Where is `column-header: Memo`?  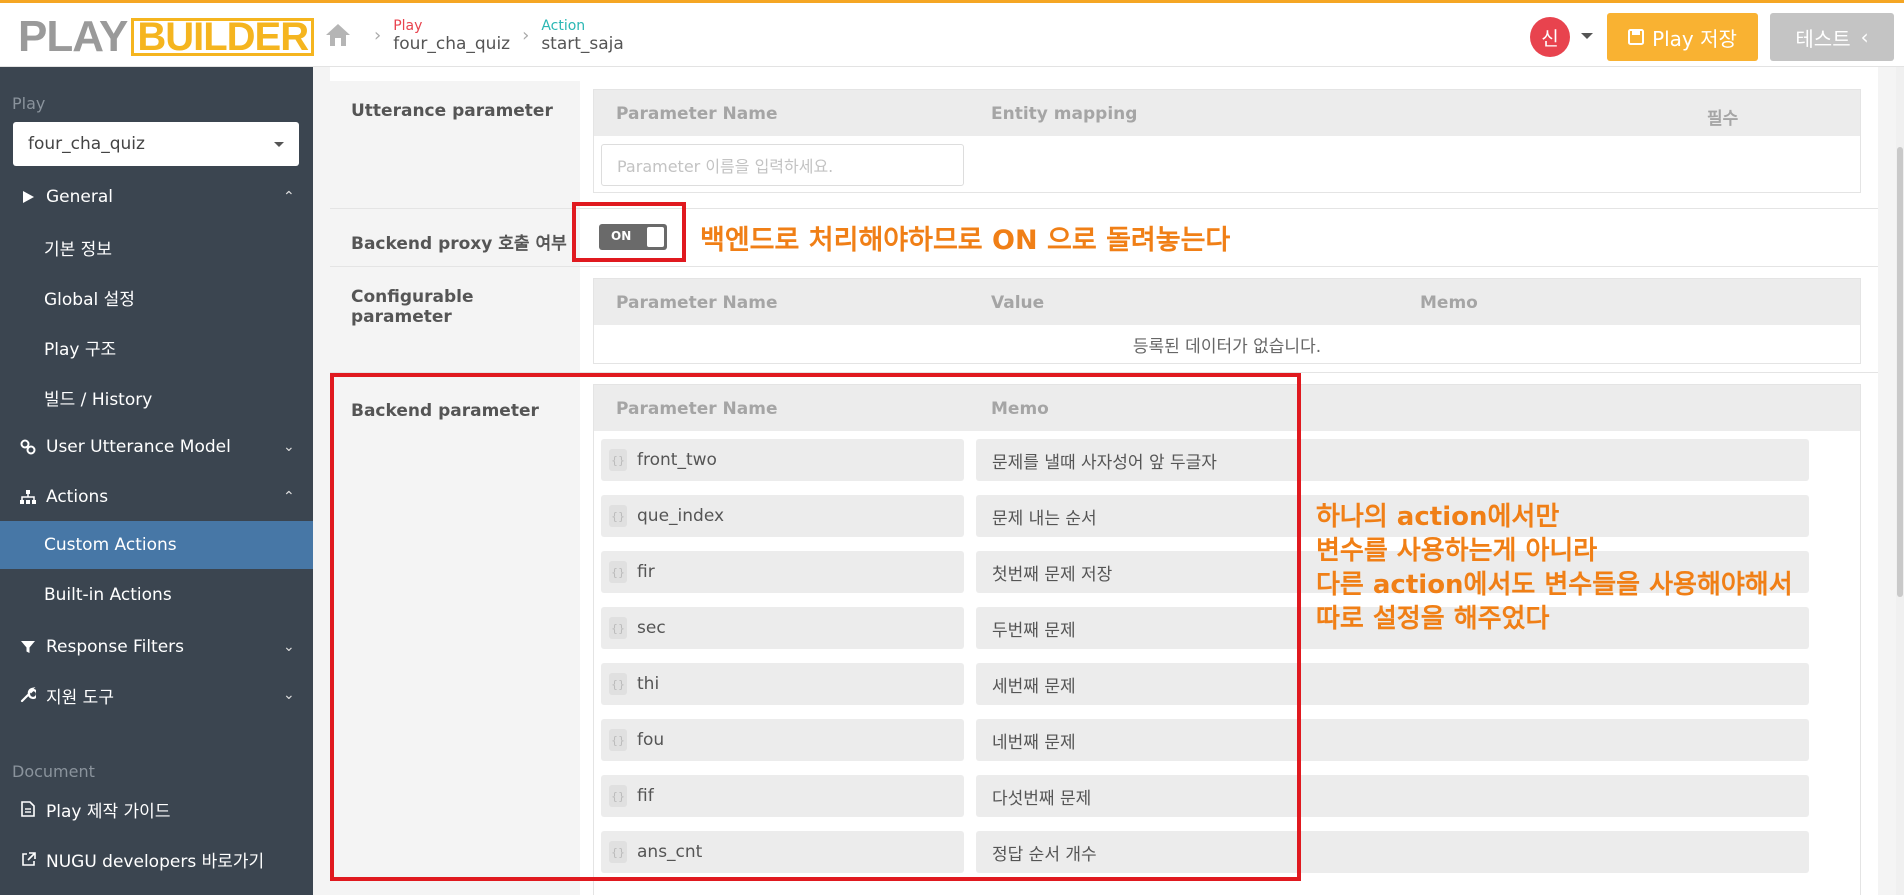
column-header: Memo is located at coordinates (1449, 303).